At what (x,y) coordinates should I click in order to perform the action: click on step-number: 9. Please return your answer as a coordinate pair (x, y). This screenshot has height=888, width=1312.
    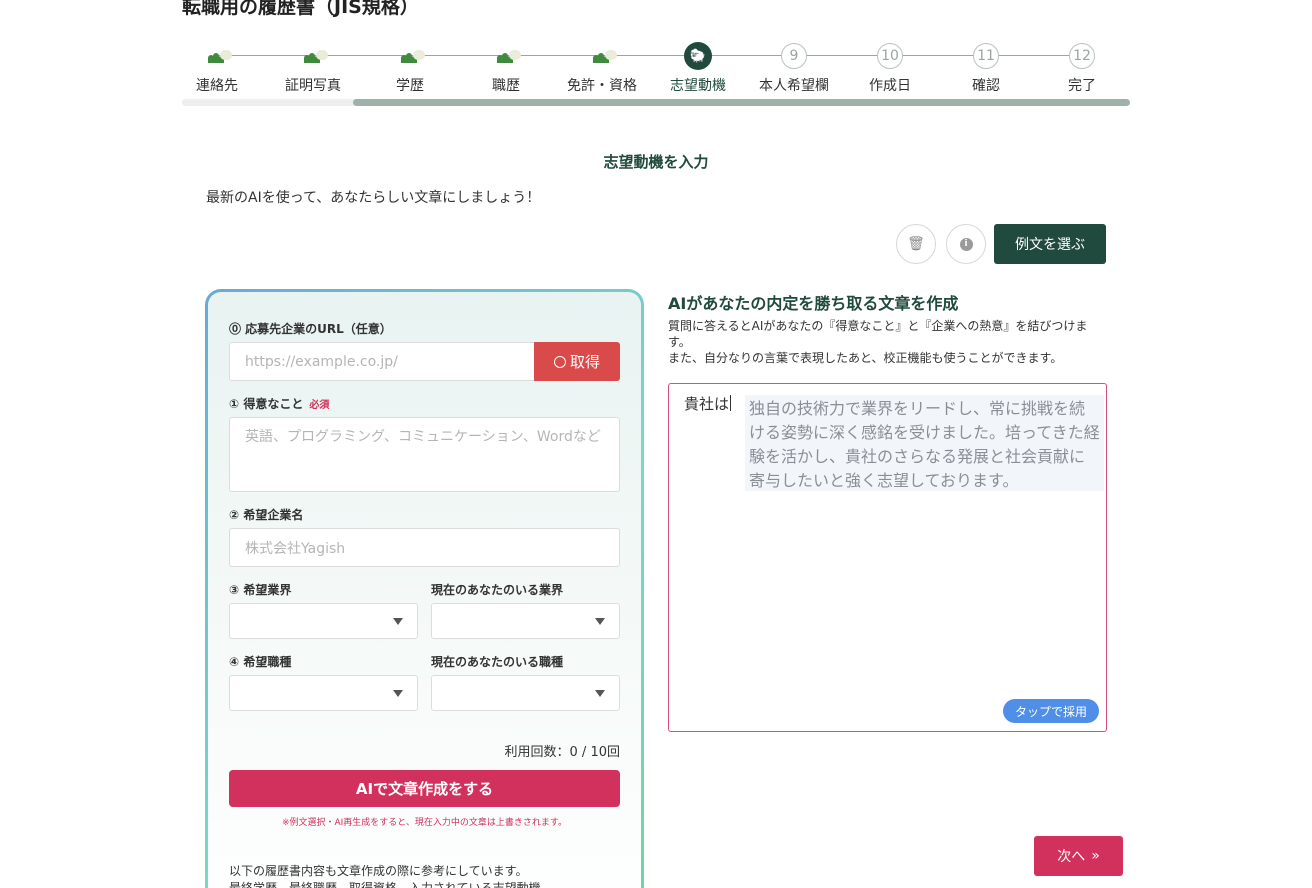
    Looking at the image, I should click on (794, 56).